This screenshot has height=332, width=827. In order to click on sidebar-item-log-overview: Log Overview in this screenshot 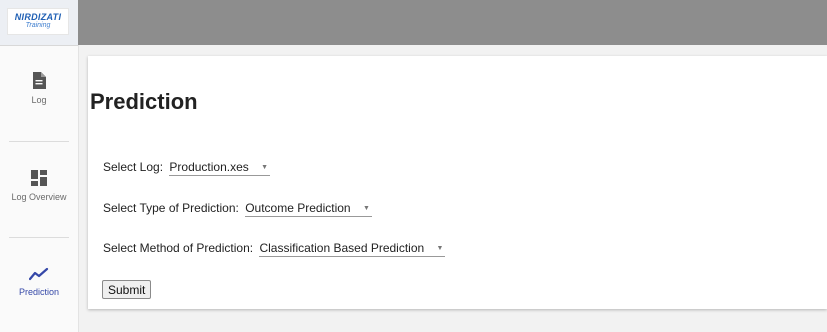, I will do `click(39, 186)`.